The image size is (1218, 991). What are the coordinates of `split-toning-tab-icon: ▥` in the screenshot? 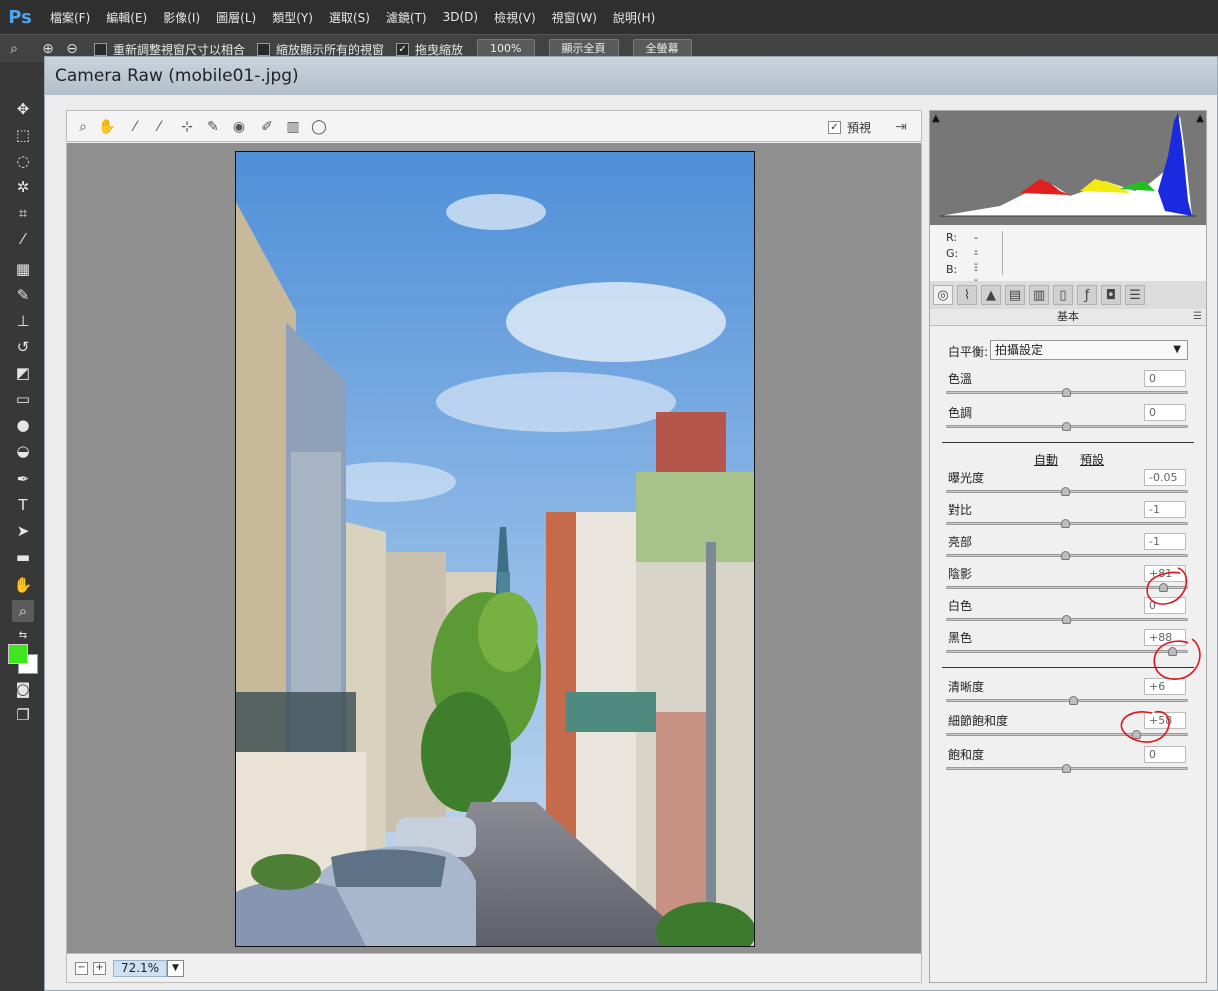 It's located at (1039, 295).